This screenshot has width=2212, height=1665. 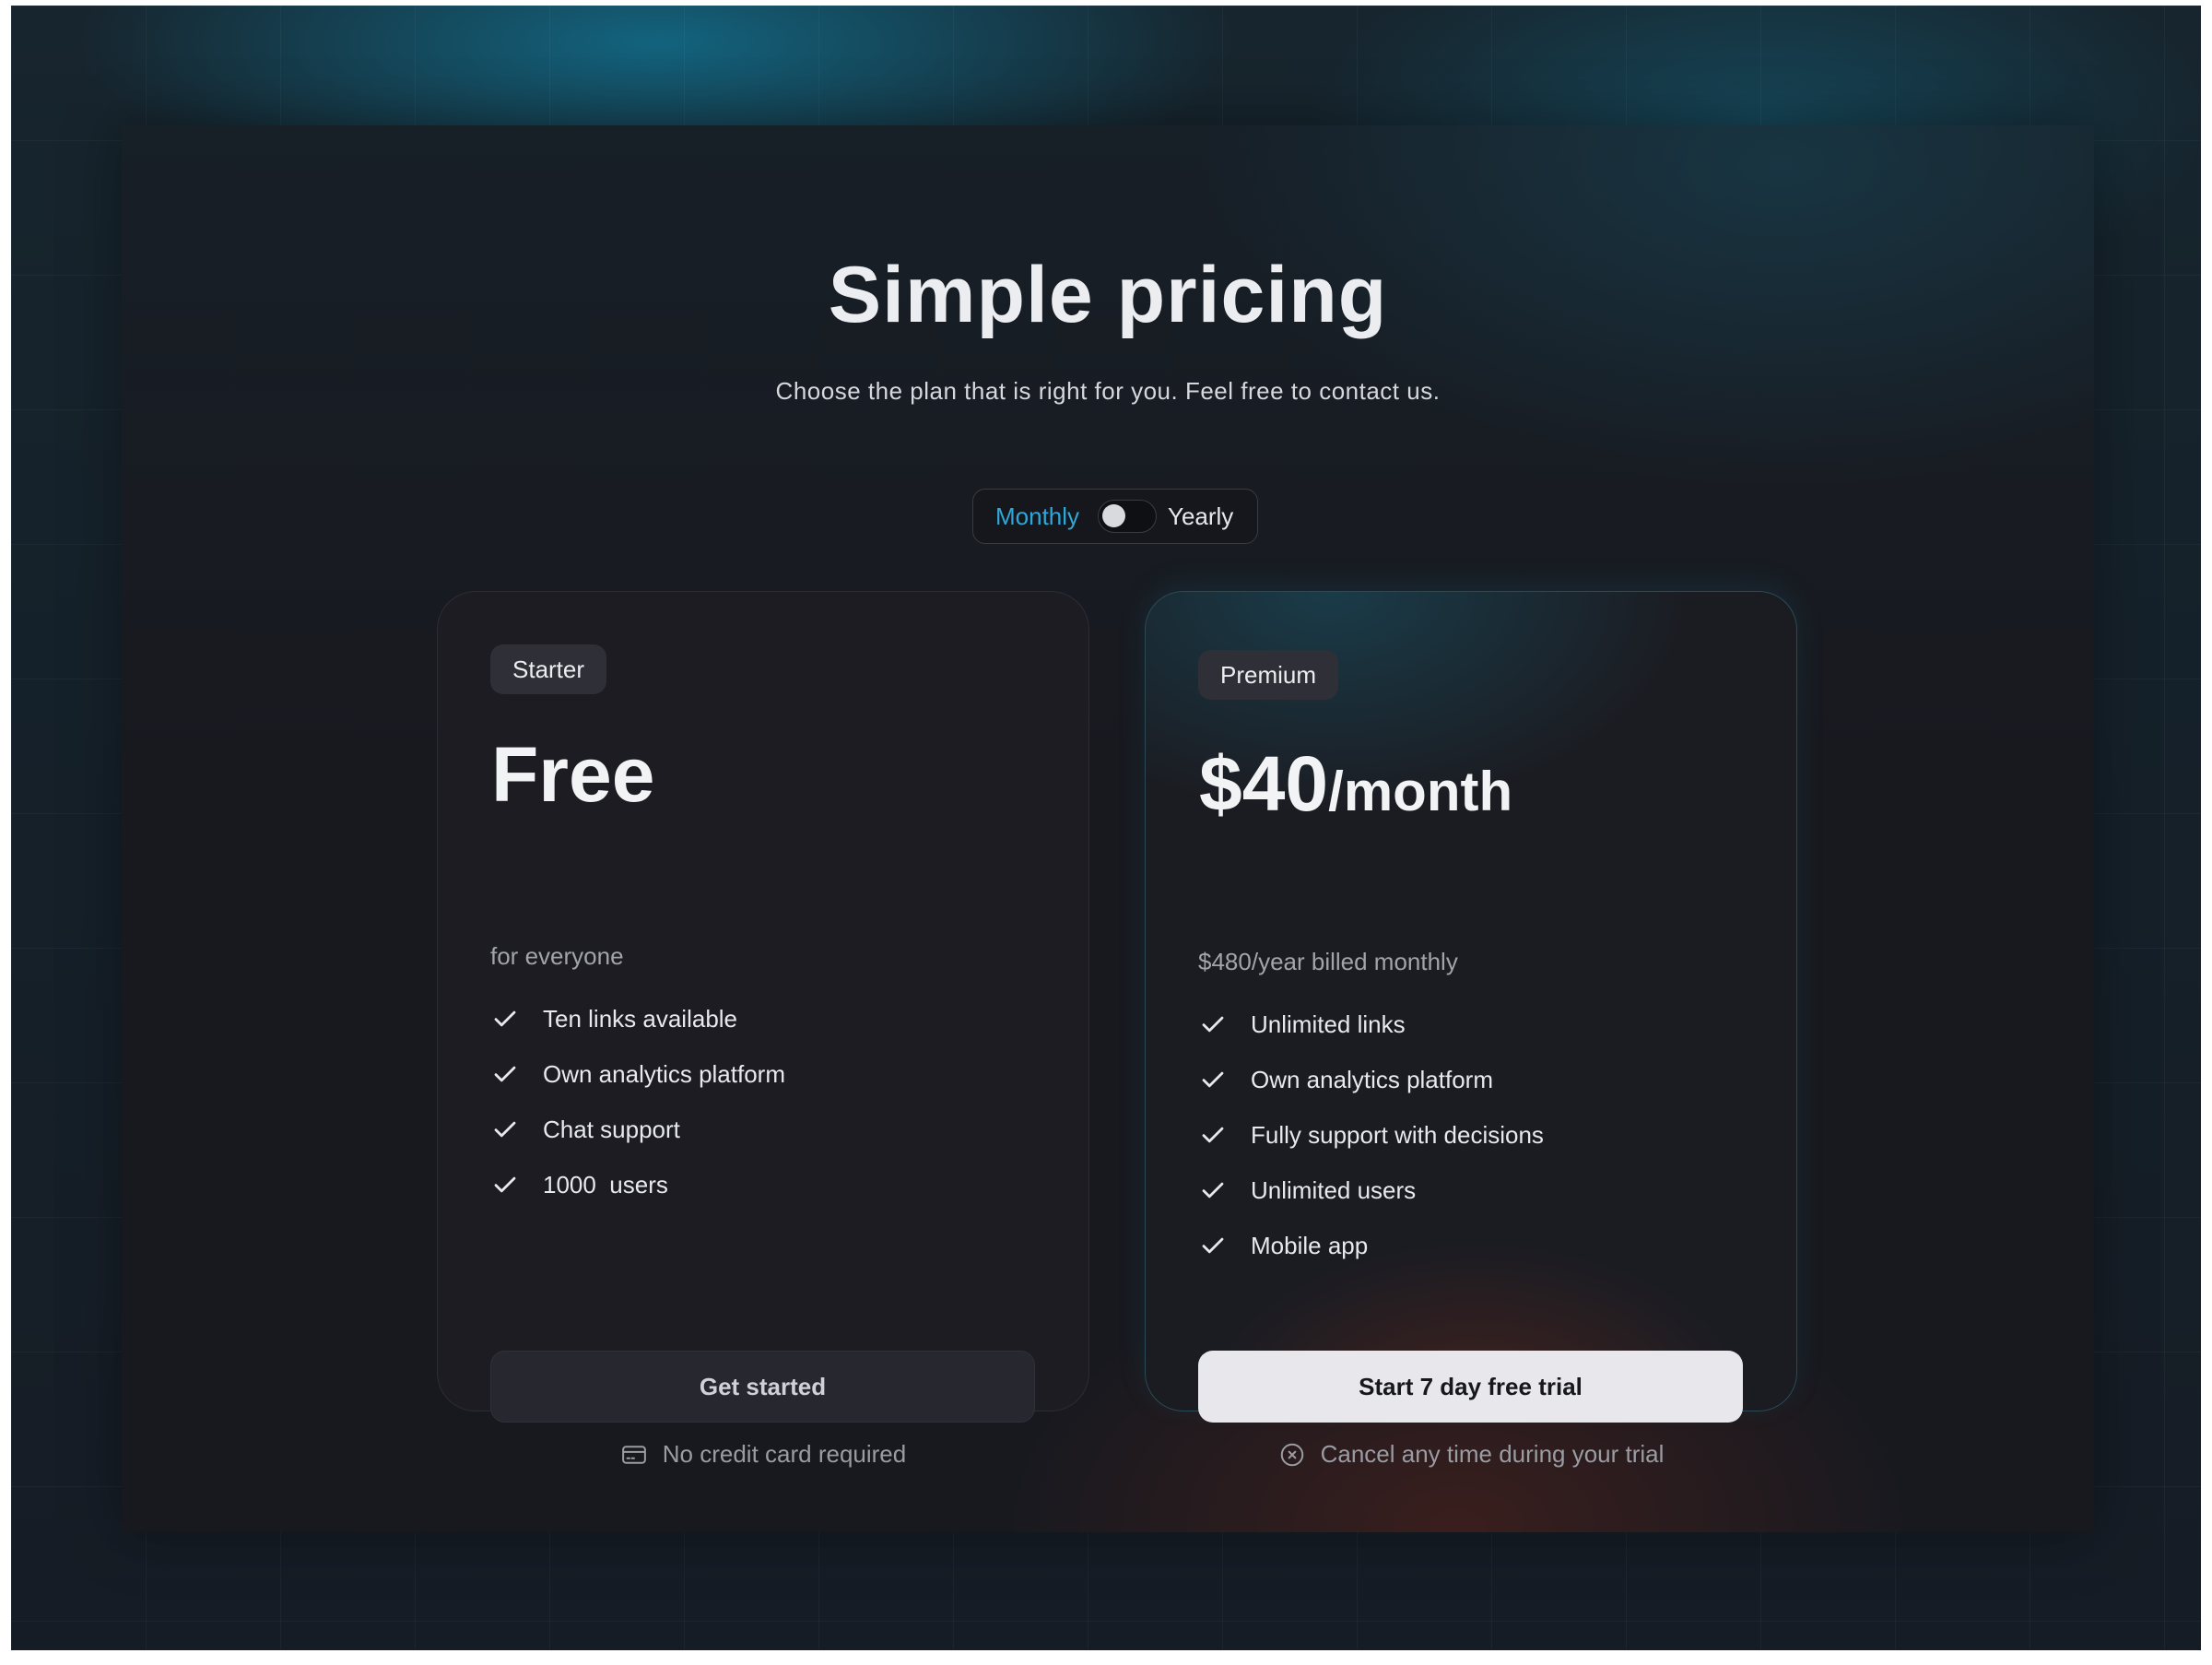 What do you see at coordinates (1264, 783) in the screenshot?
I see `plan-price-value: $40` at bounding box center [1264, 783].